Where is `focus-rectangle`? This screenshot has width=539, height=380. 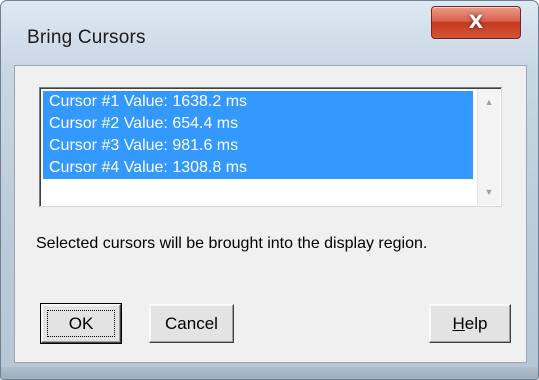 focus-rectangle is located at coordinates (81, 323).